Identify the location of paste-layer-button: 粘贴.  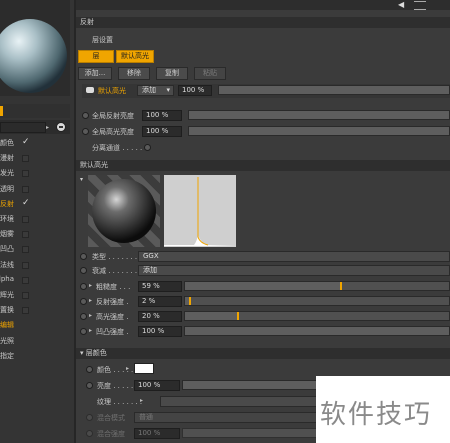
(210, 73).